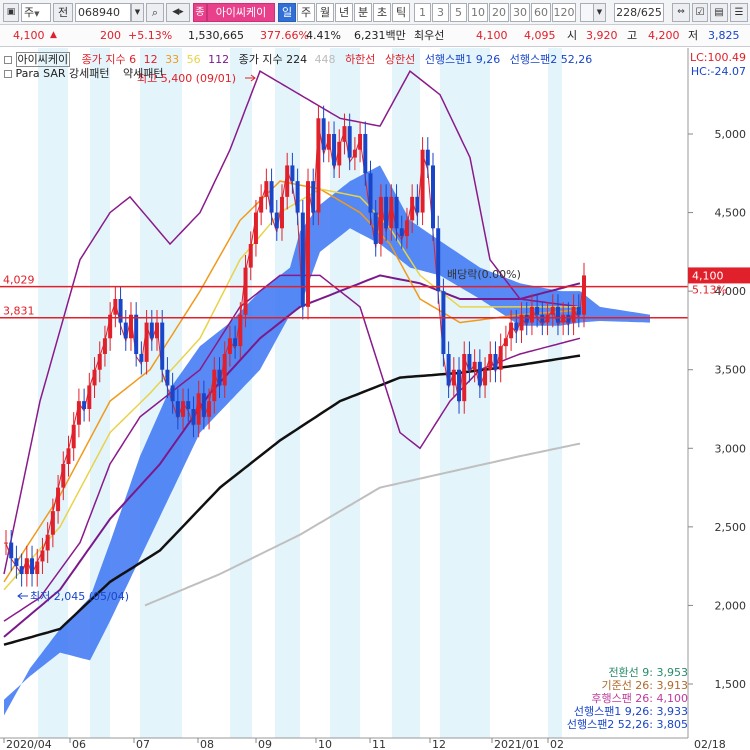 The width and height of the screenshot is (750, 750). I want to click on hline-label: 3,831, so click(19, 311).